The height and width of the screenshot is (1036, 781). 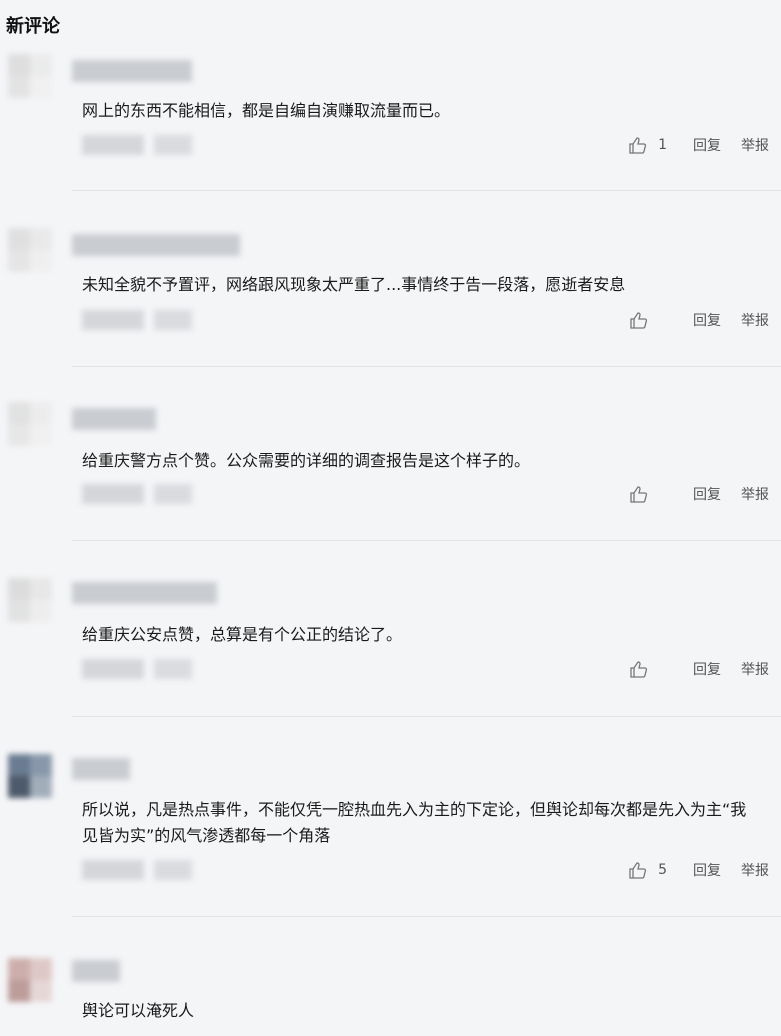 I want to click on comment-actions: 5 回复 举报, so click(x=698, y=870).